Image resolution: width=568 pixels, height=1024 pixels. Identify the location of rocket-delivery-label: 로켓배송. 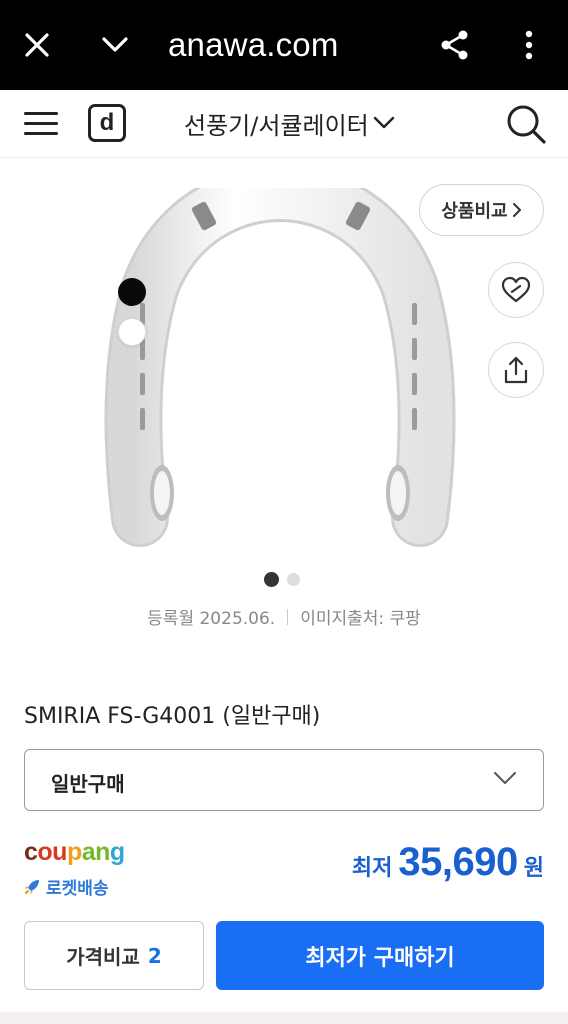
(77, 889).